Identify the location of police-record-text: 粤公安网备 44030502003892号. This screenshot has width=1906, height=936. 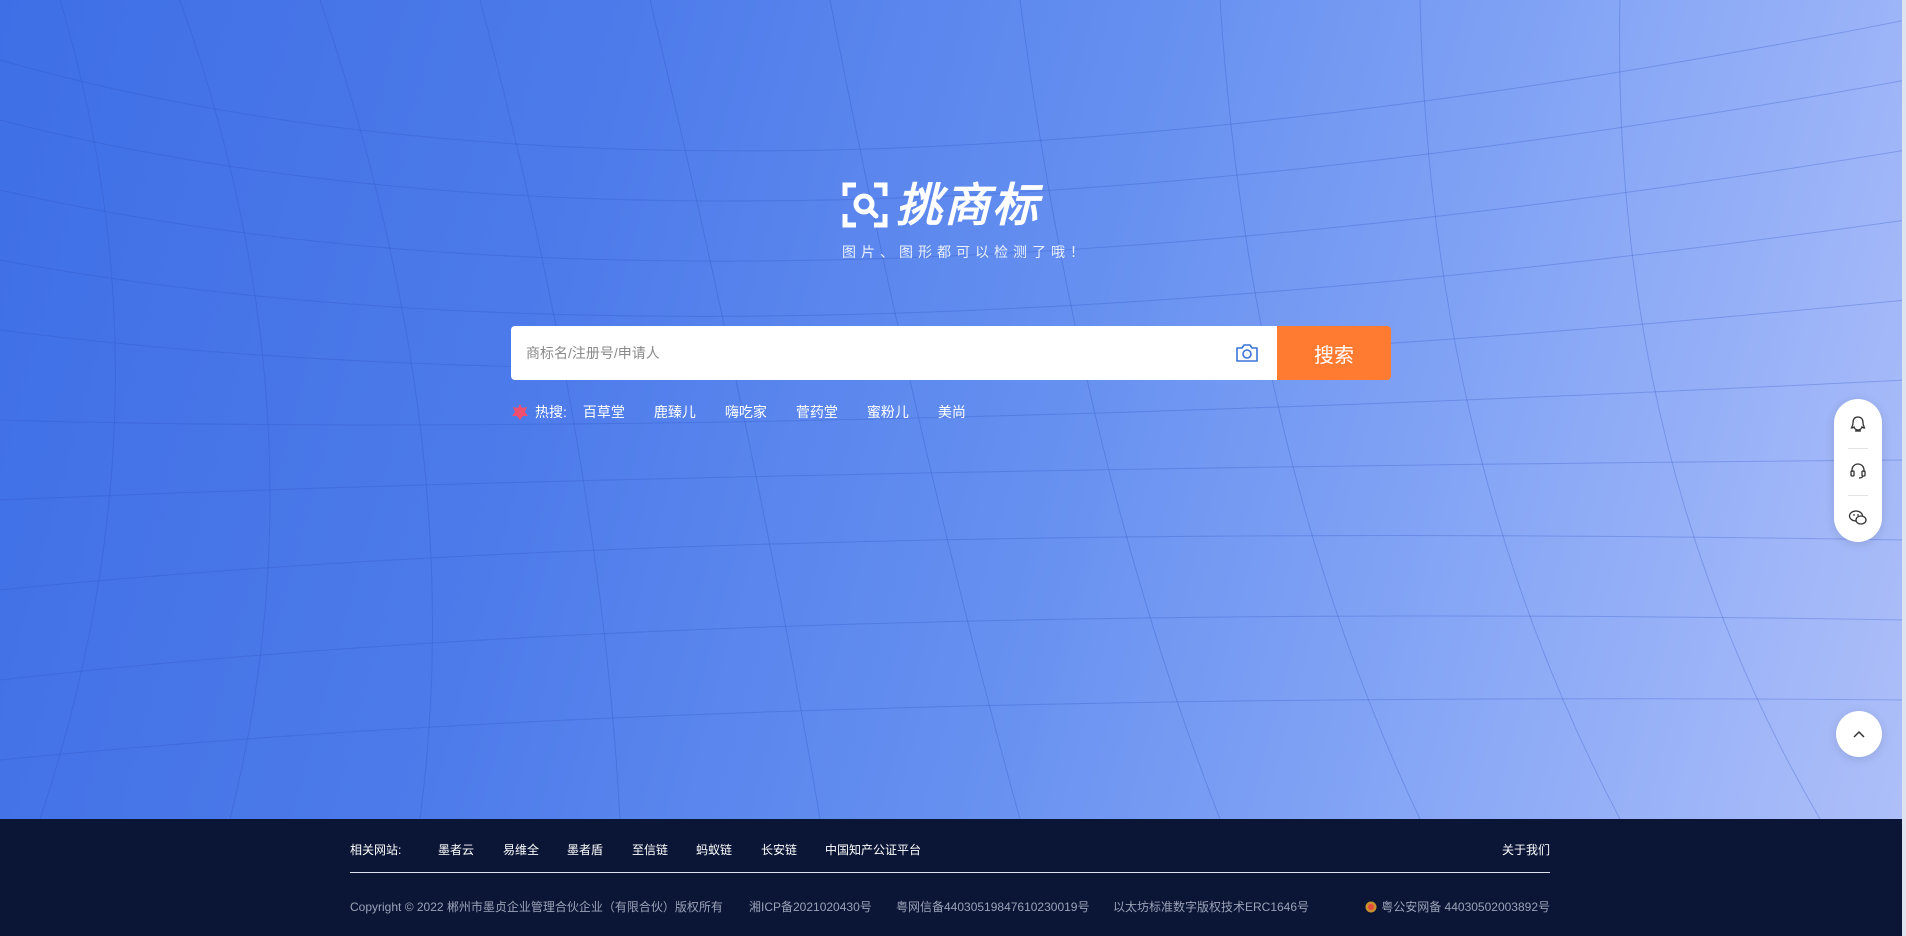
(1465, 907).